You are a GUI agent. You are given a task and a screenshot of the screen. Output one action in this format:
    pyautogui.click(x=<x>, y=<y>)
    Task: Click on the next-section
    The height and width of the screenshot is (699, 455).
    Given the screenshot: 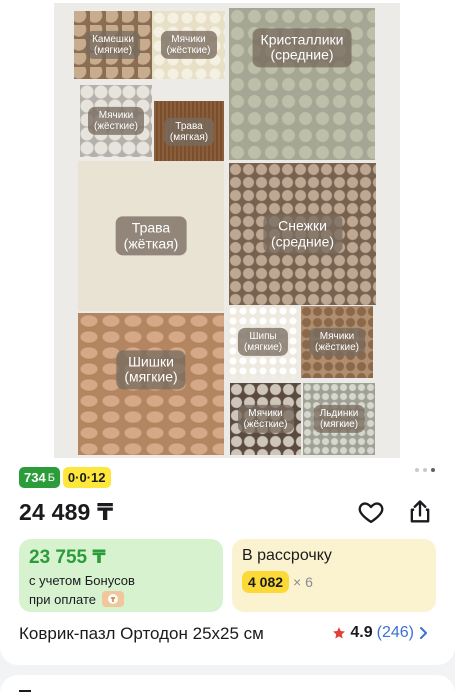 What is the action you would take?
    pyautogui.click(x=227, y=687)
    